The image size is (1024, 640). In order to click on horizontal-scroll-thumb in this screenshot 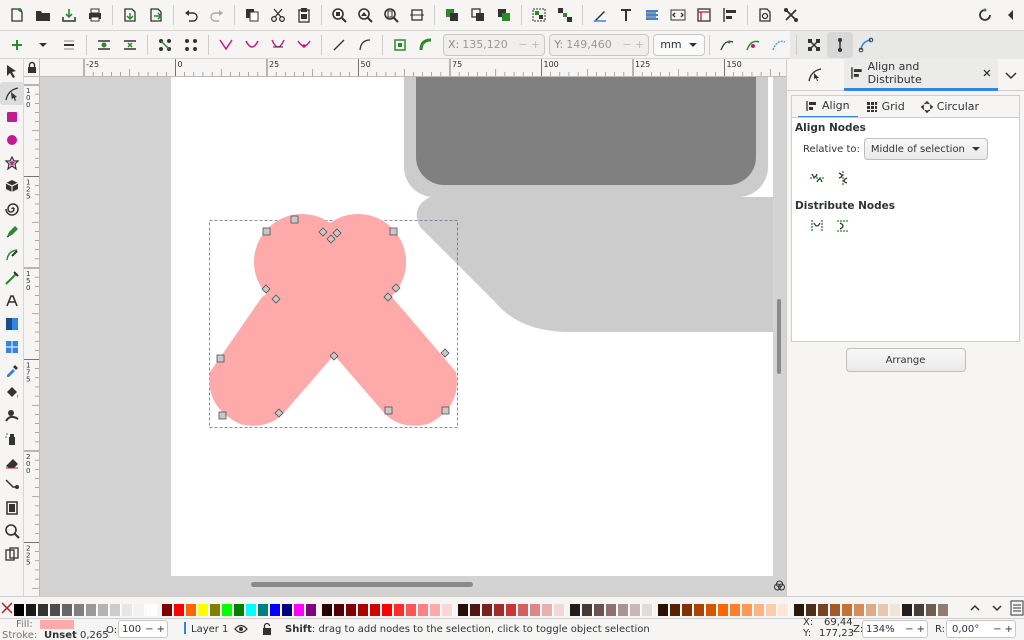, I will do `click(362, 584)`.